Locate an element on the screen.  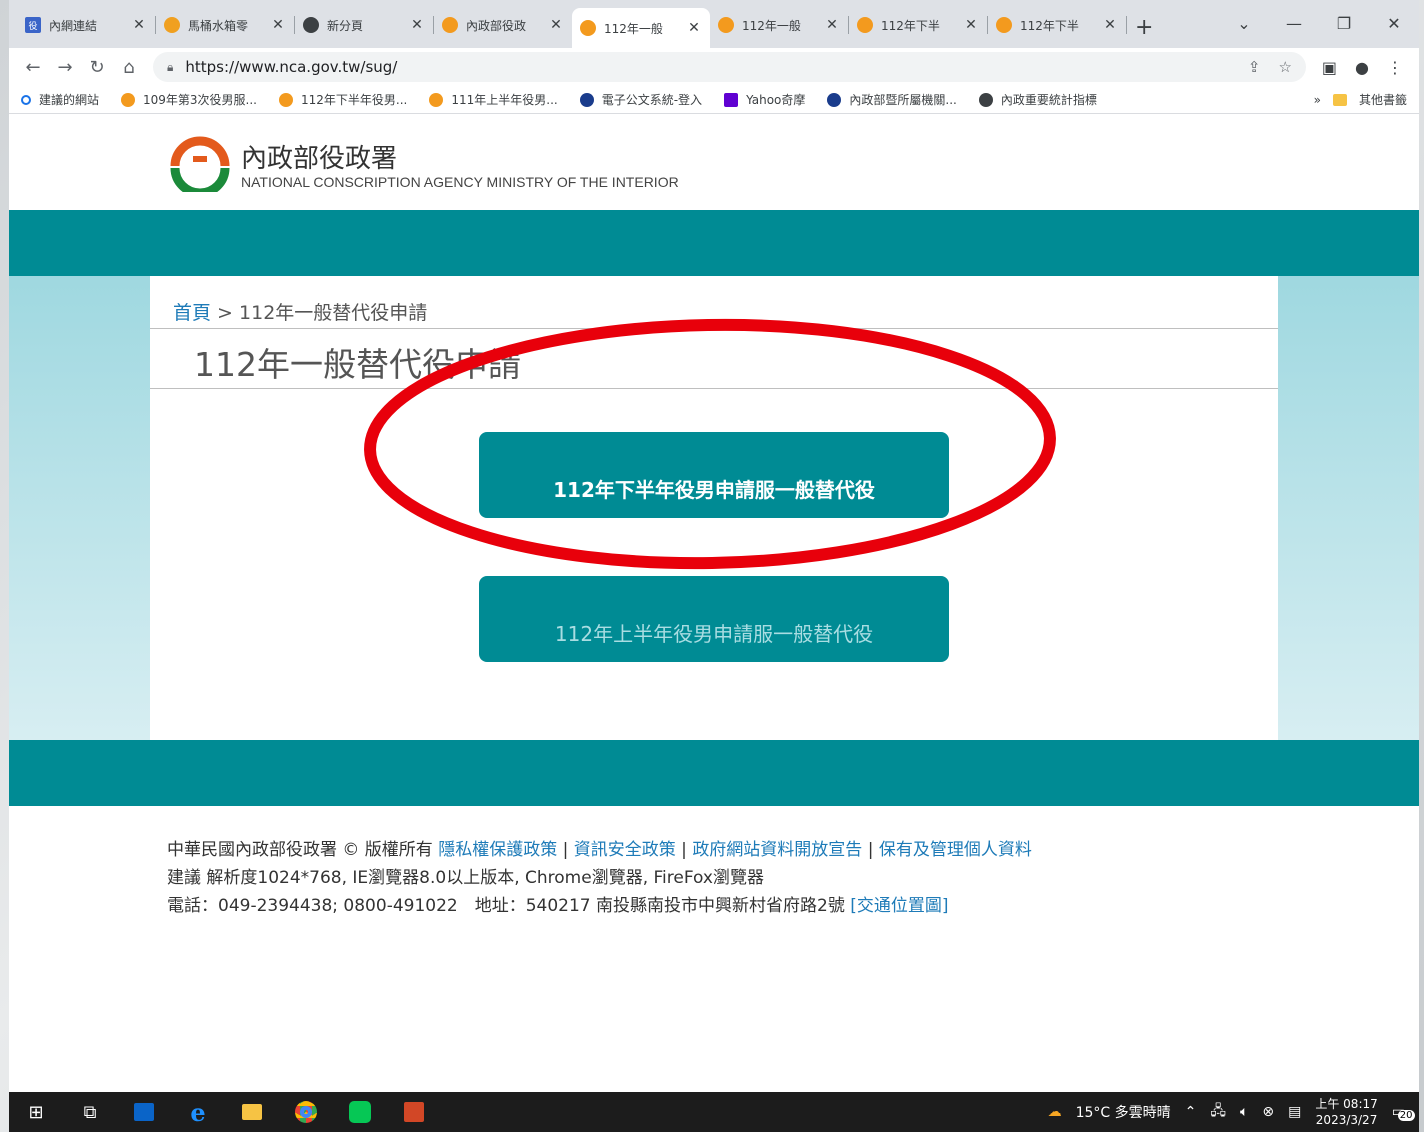
share-icon: ⇪ is located at coordinates (1254, 67).